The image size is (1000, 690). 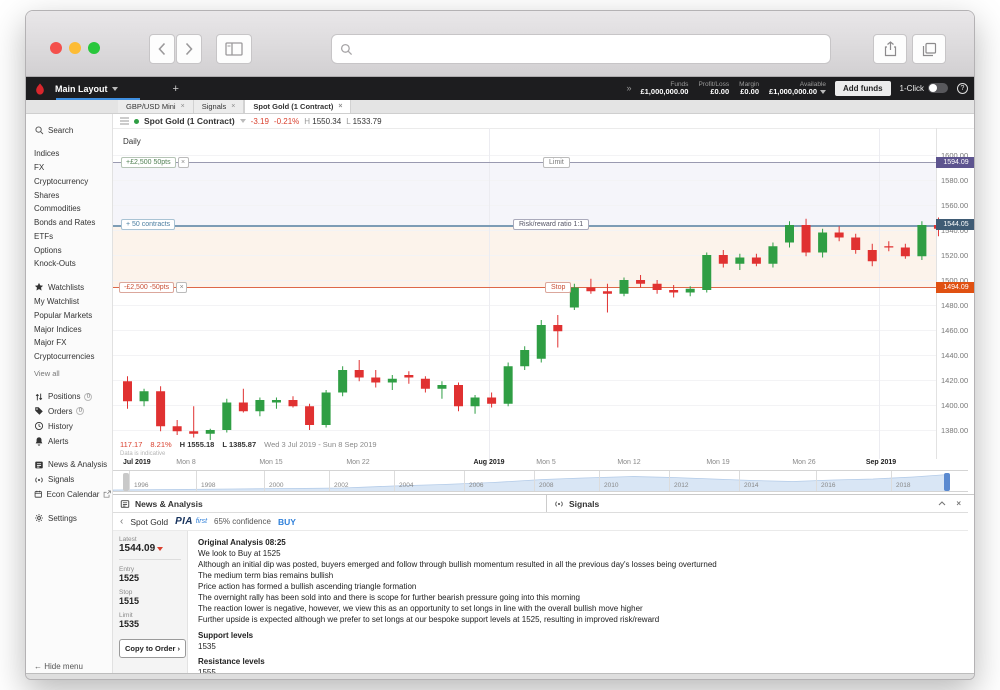 What do you see at coordinates (489, 462) in the screenshot?
I see `date-tick-label: Aug 2019` at bounding box center [489, 462].